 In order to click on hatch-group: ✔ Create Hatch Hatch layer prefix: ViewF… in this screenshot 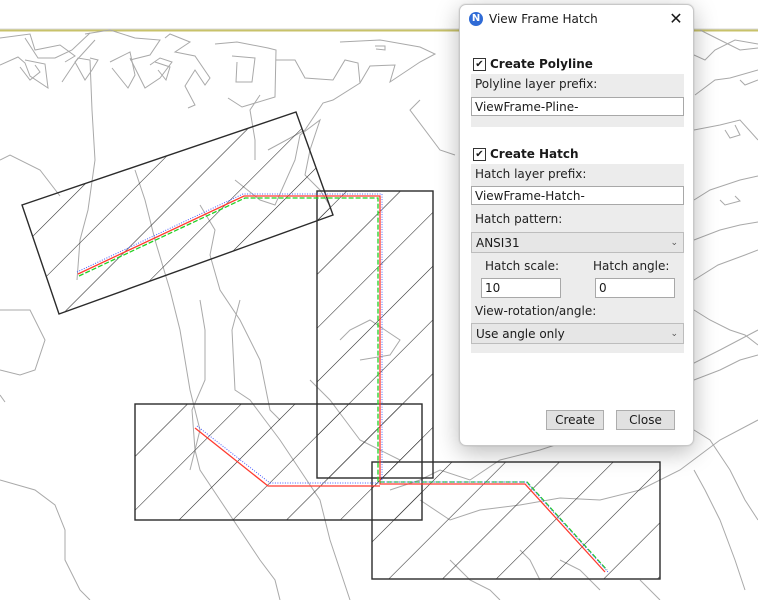, I will do `click(577, 249)`.